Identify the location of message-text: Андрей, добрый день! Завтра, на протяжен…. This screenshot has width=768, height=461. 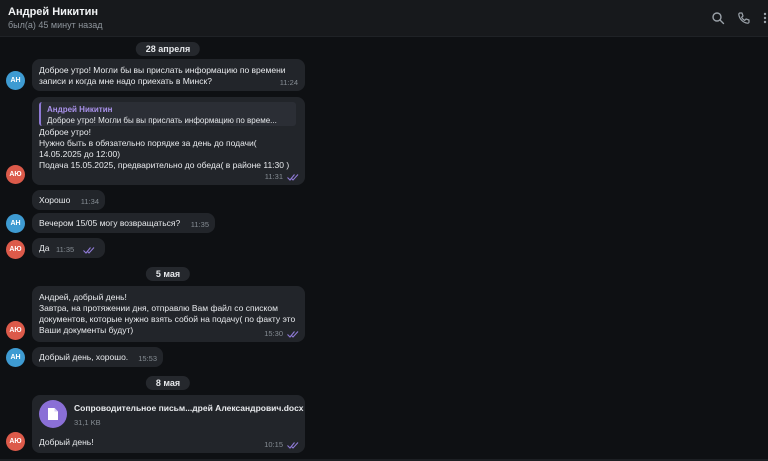
(167, 313).